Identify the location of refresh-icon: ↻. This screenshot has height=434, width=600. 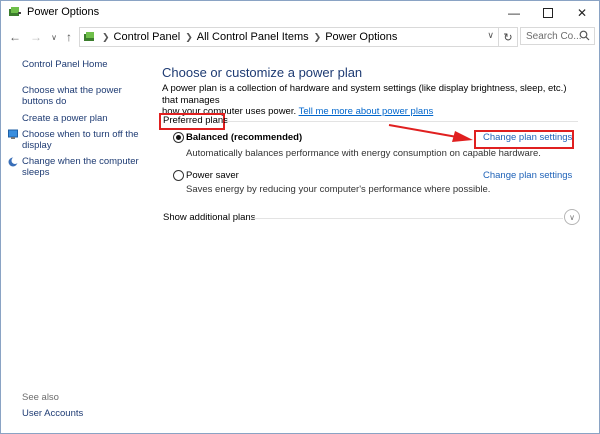
(508, 37).